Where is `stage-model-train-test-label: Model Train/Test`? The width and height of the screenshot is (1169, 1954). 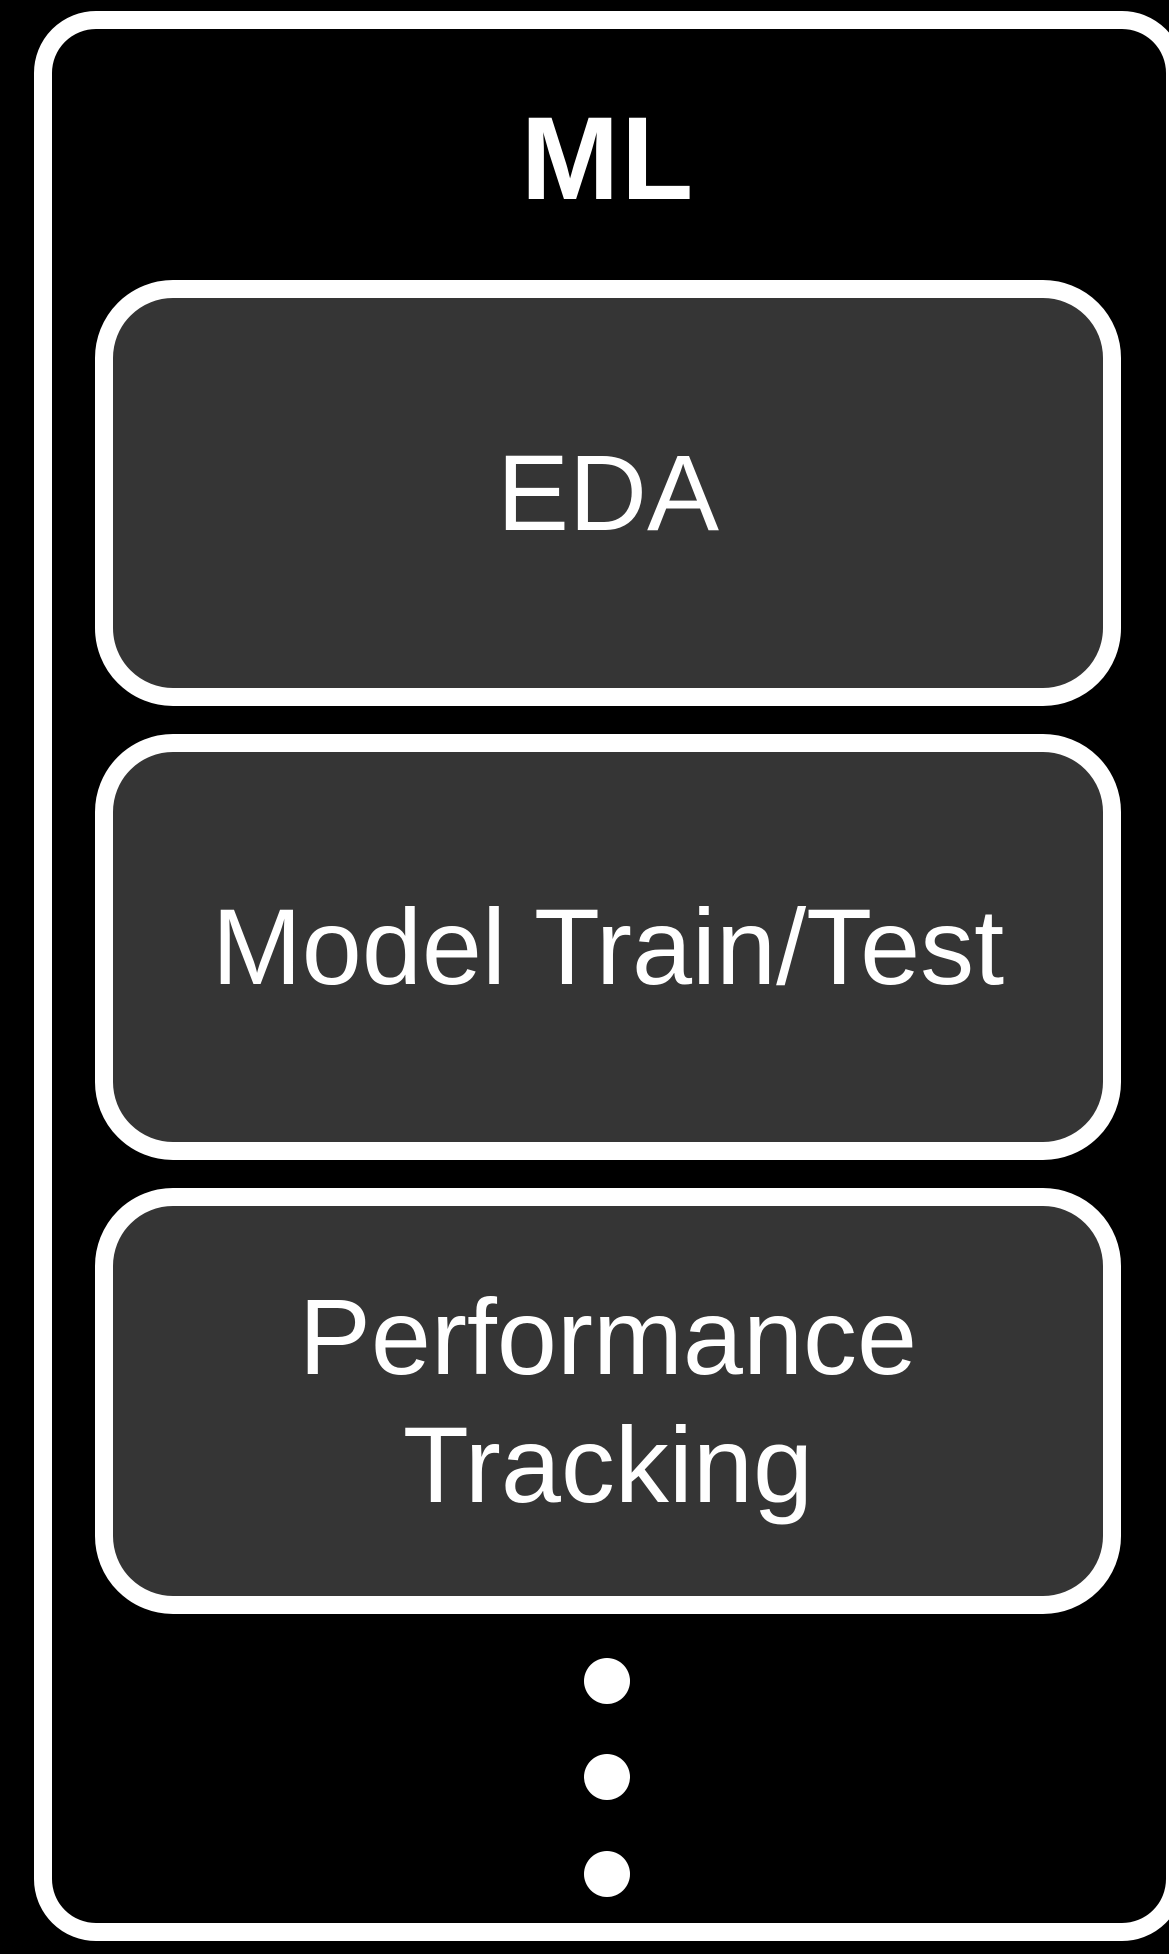
stage-model-train-test-label: Model Train/Test is located at coordinates (608, 946).